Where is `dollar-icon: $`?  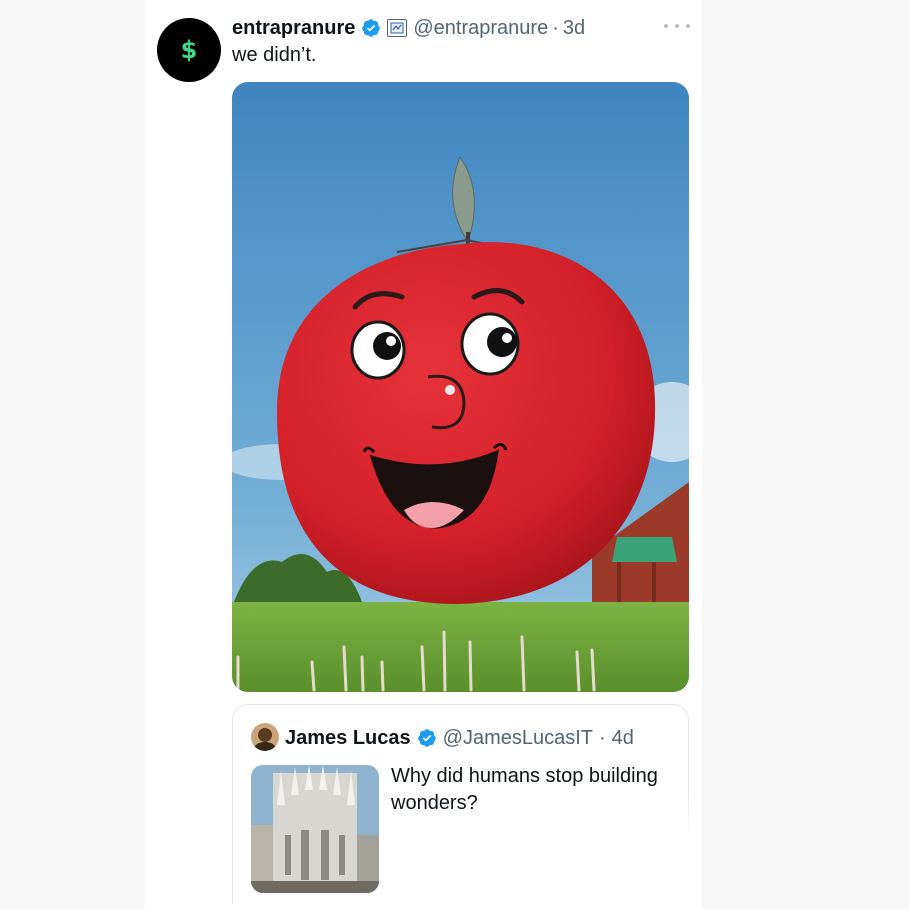
dollar-icon: $ is located at coordinates (189, 50).